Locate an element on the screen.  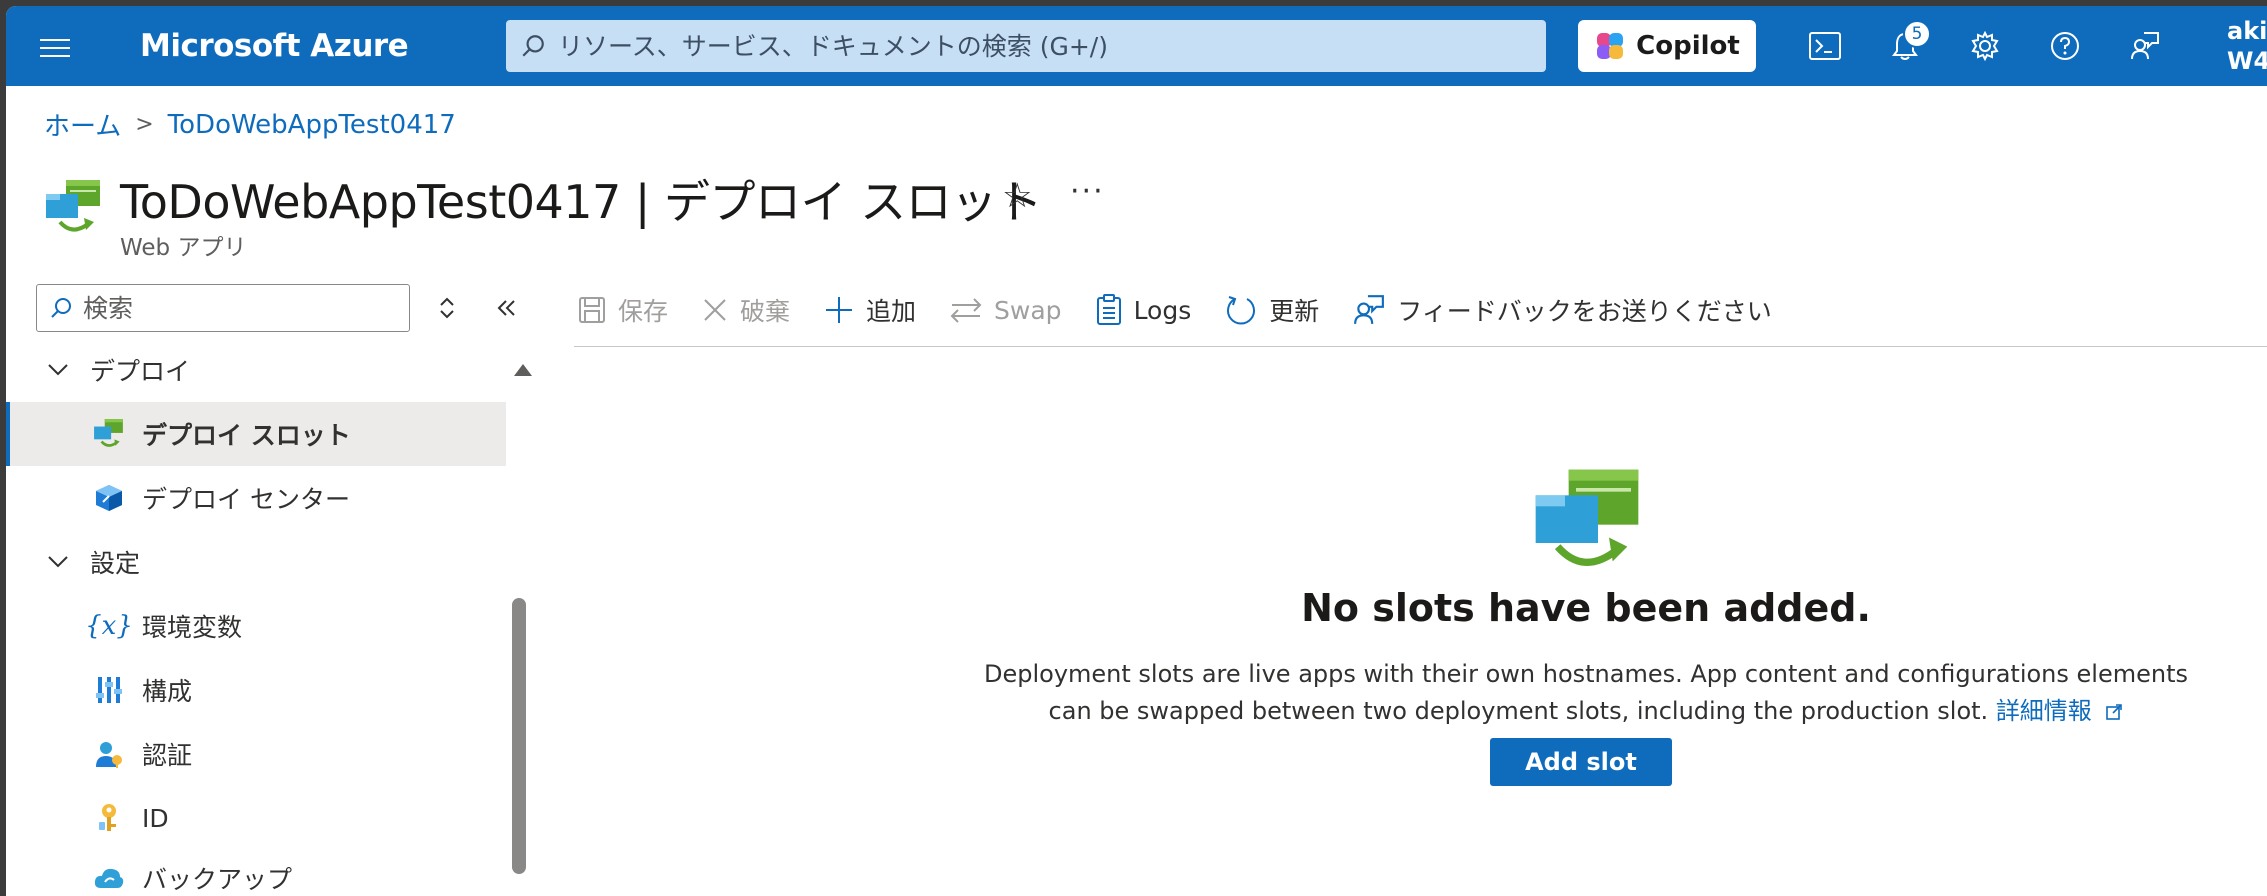
help-icon is located at coordinates (2065, 46).